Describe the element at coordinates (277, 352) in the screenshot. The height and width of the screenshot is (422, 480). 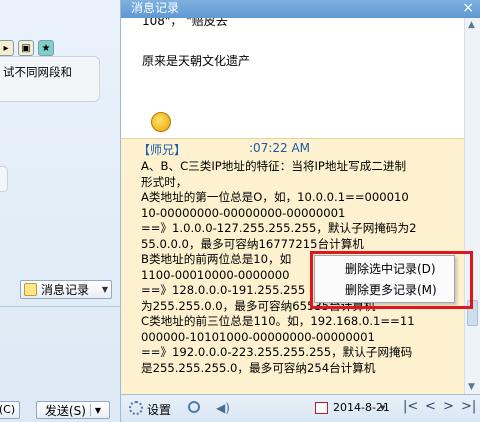
I see `message-line: ==》192.0.0.0-223.255.255.255，默认子网掩码` at that location.